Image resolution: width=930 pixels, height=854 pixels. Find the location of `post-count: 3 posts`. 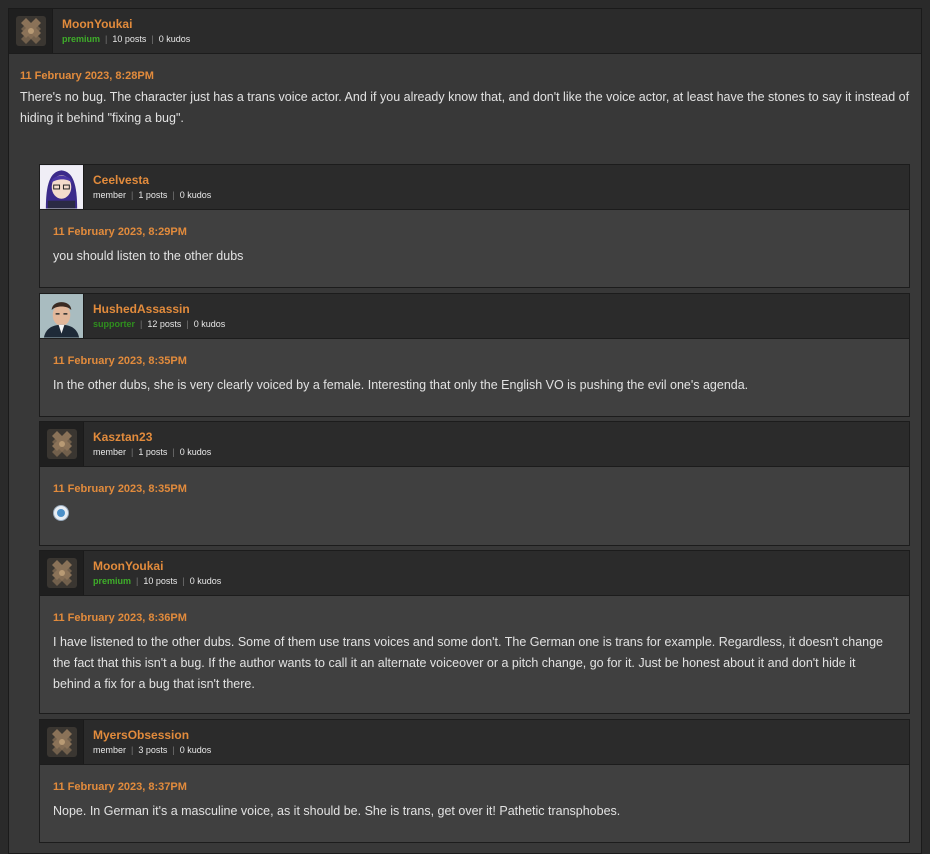

post-count: 3 posts is located at coordinates (153, 749).